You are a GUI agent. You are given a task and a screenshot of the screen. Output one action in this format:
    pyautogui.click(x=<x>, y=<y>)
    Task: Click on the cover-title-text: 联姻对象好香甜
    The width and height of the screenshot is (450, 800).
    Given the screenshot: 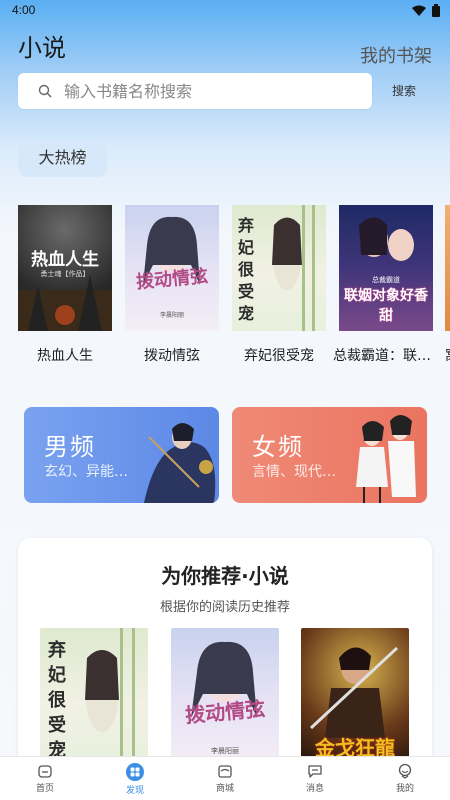 What is the action you would take?
    pyautogui.click(x=386, y=306)
    